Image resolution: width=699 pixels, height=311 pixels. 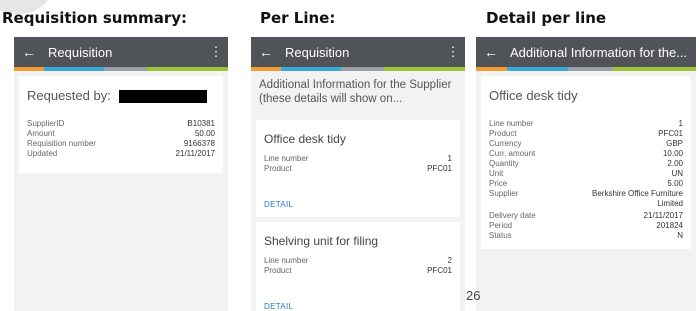 What do you see at coordinates (533, 95) in the screenshot?
I see `detail-item-title: Office desk tidy` at bounding box center [533, 95].